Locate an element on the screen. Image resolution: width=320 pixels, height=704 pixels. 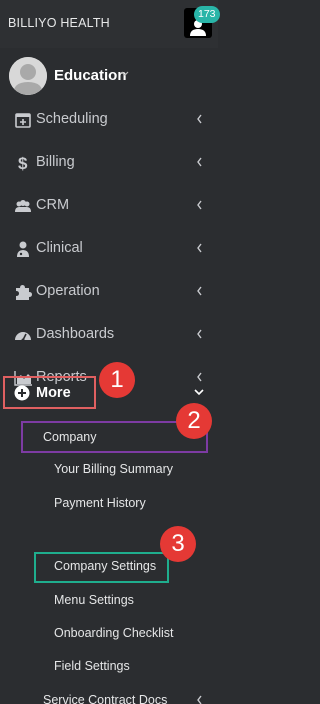
users-icon is located at coordinates (23, 206).